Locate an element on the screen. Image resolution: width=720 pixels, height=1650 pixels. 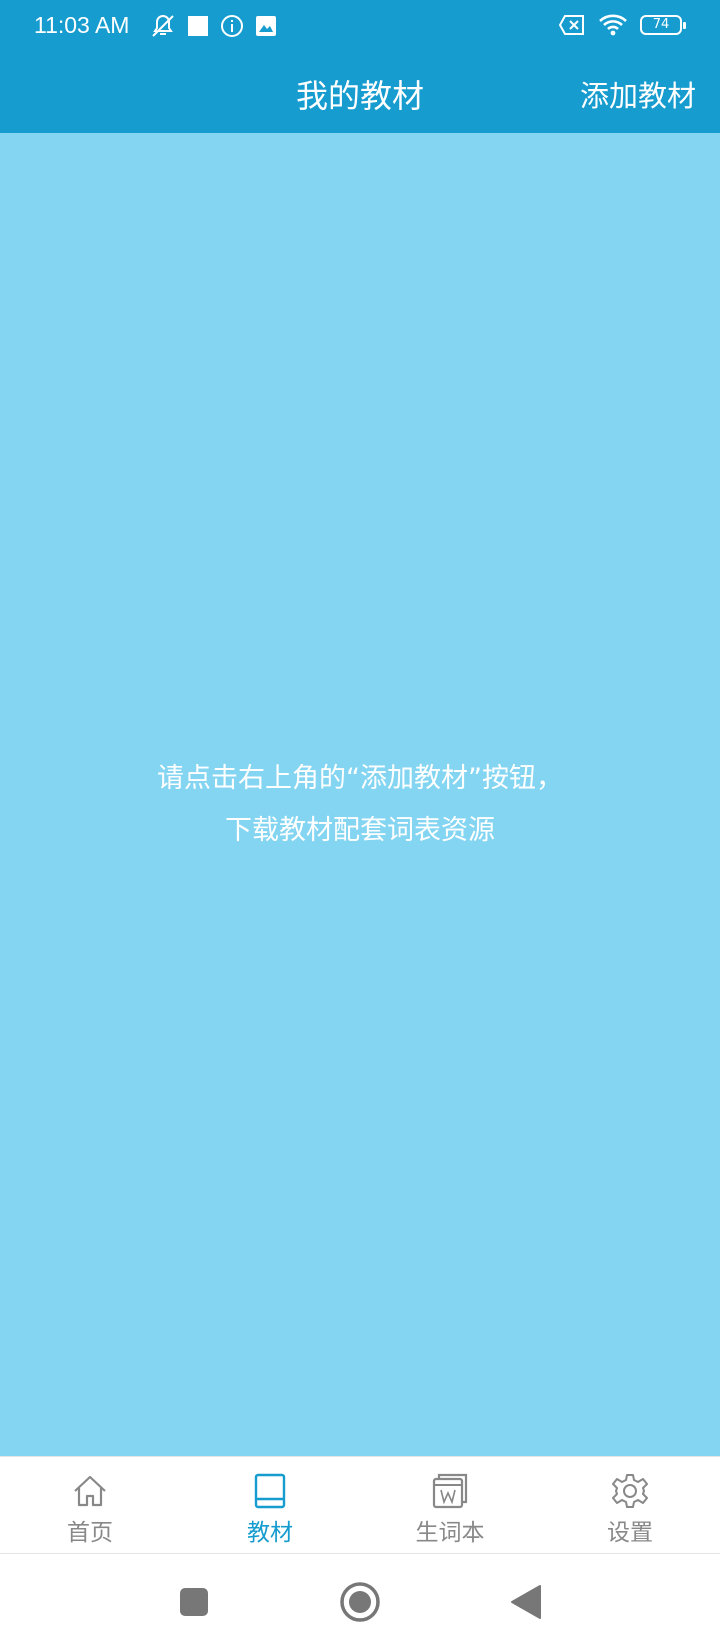
bottom-tab-bar: 首页 教材 生词本 设置 is located at coordinates (360, 1505).